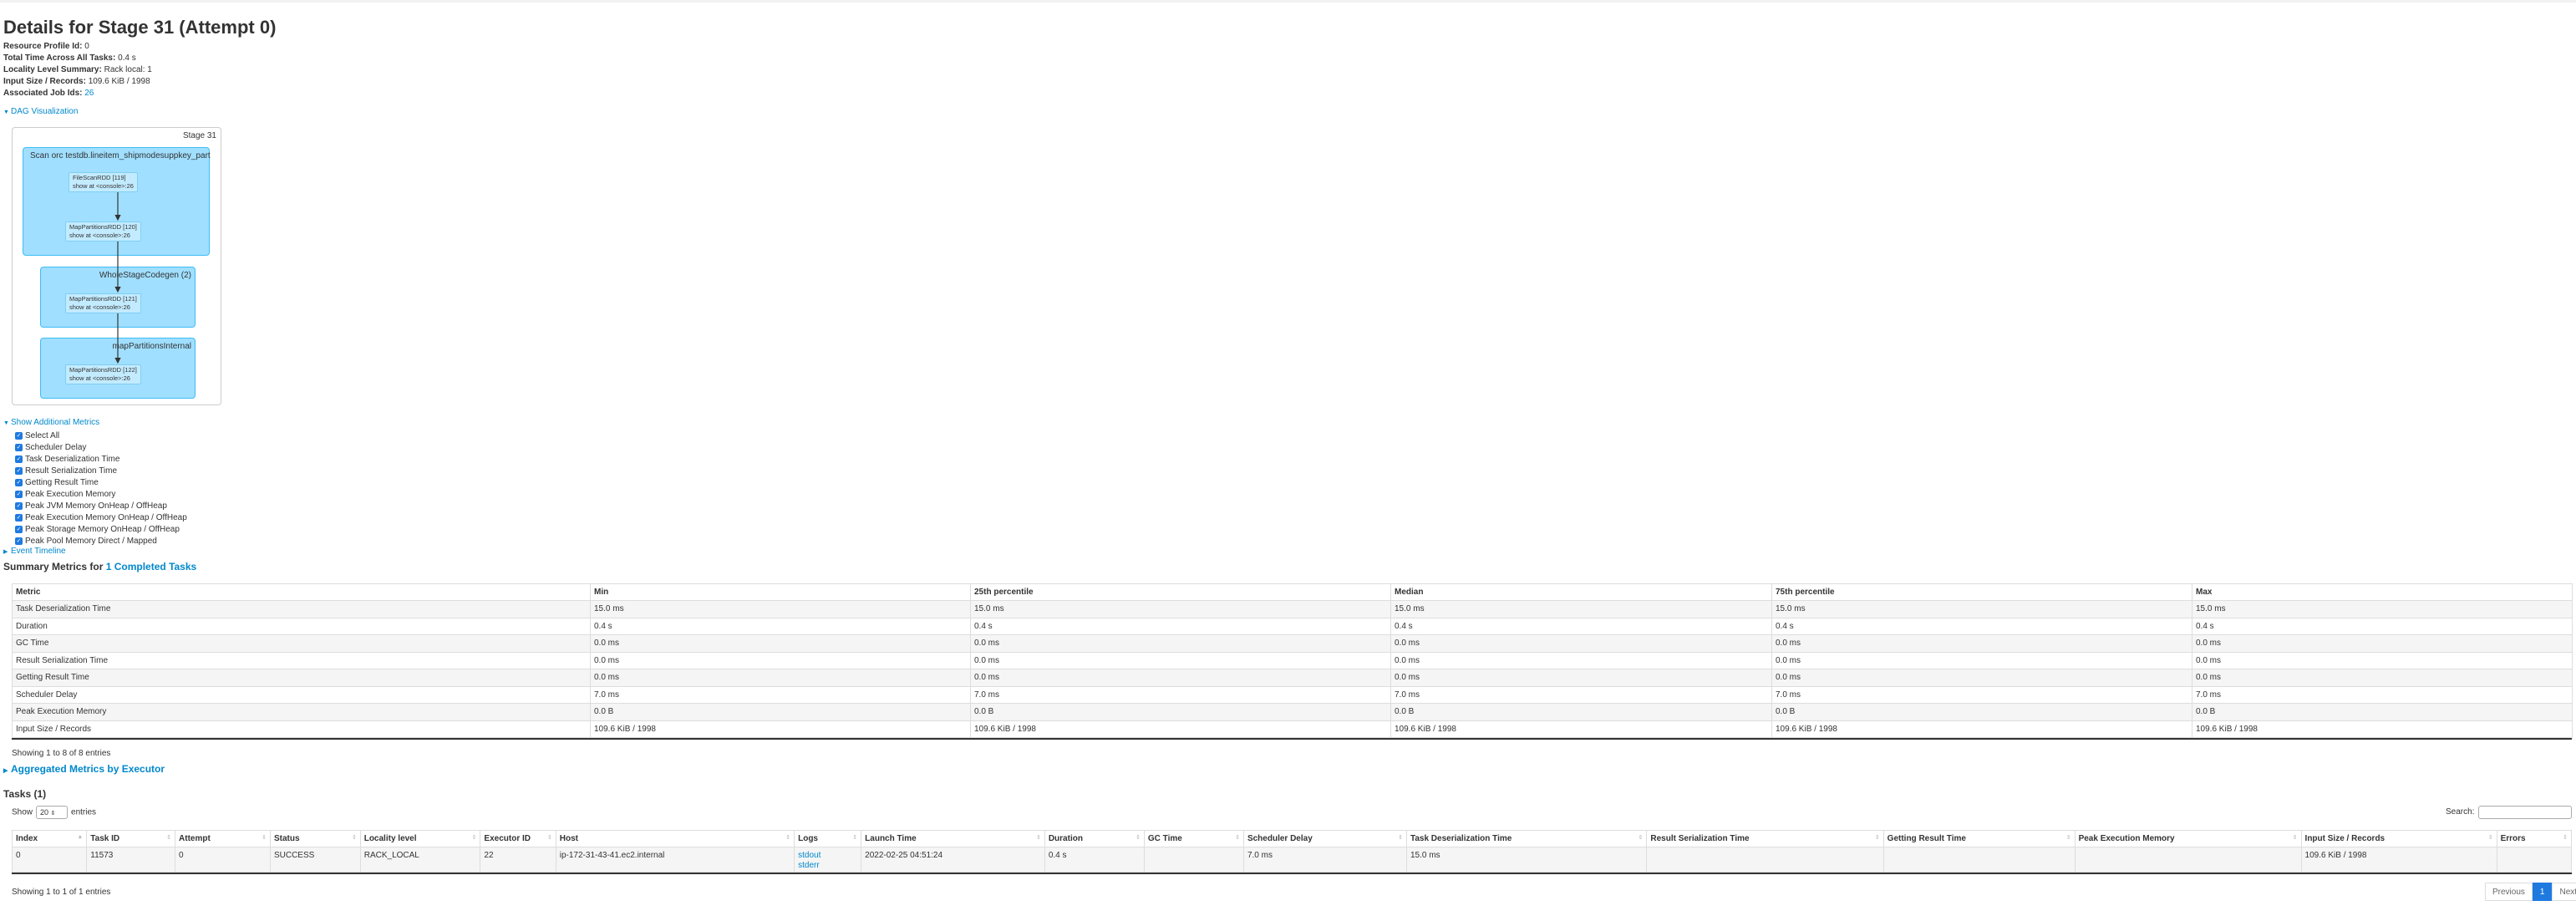 This screenshot has width=2576, height=916. Describe the element at coordinates (2542, 892) in the screenshot. I see `page-1-button: 1` at that location.